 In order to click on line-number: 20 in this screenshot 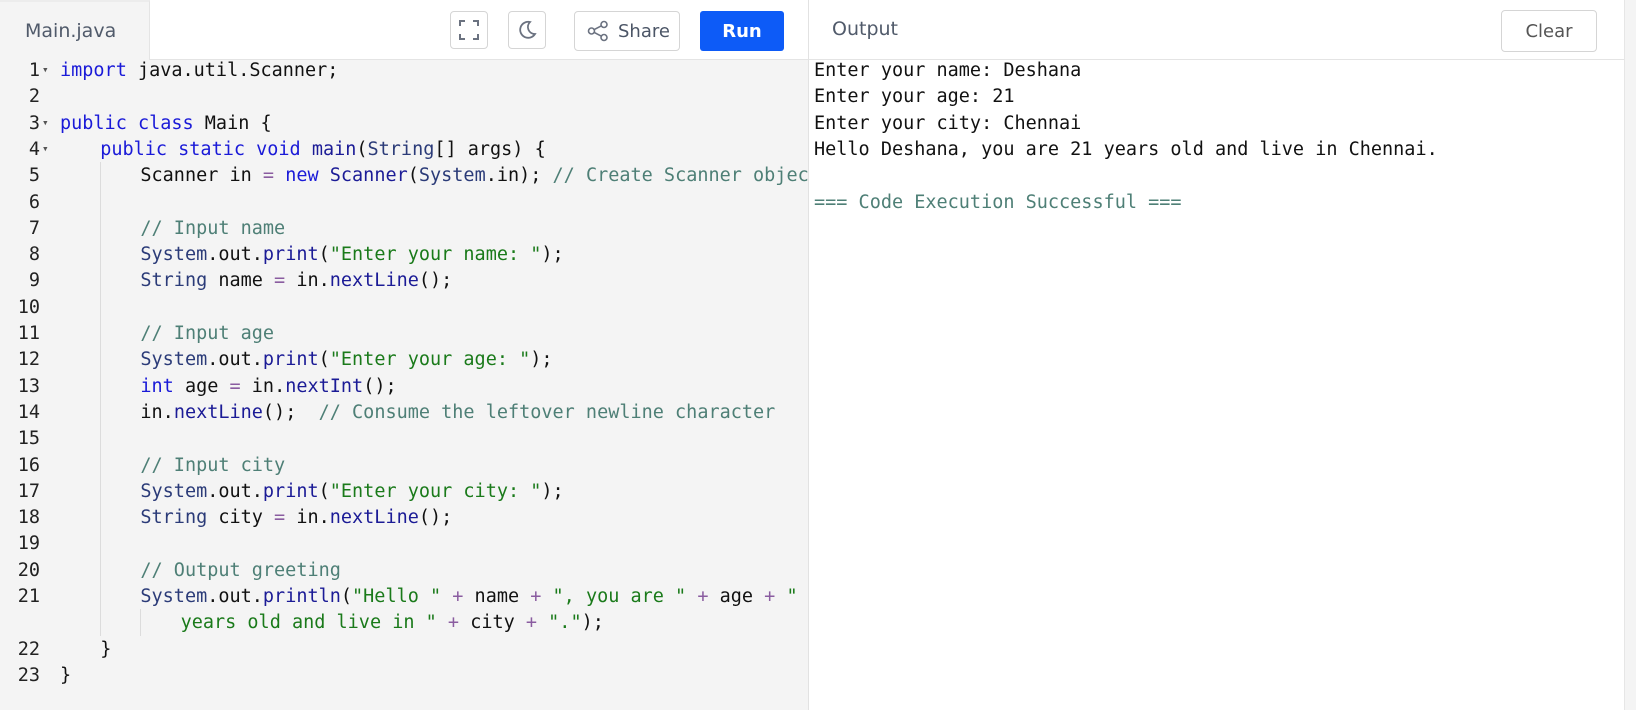, I will do `click(28, 570)`.